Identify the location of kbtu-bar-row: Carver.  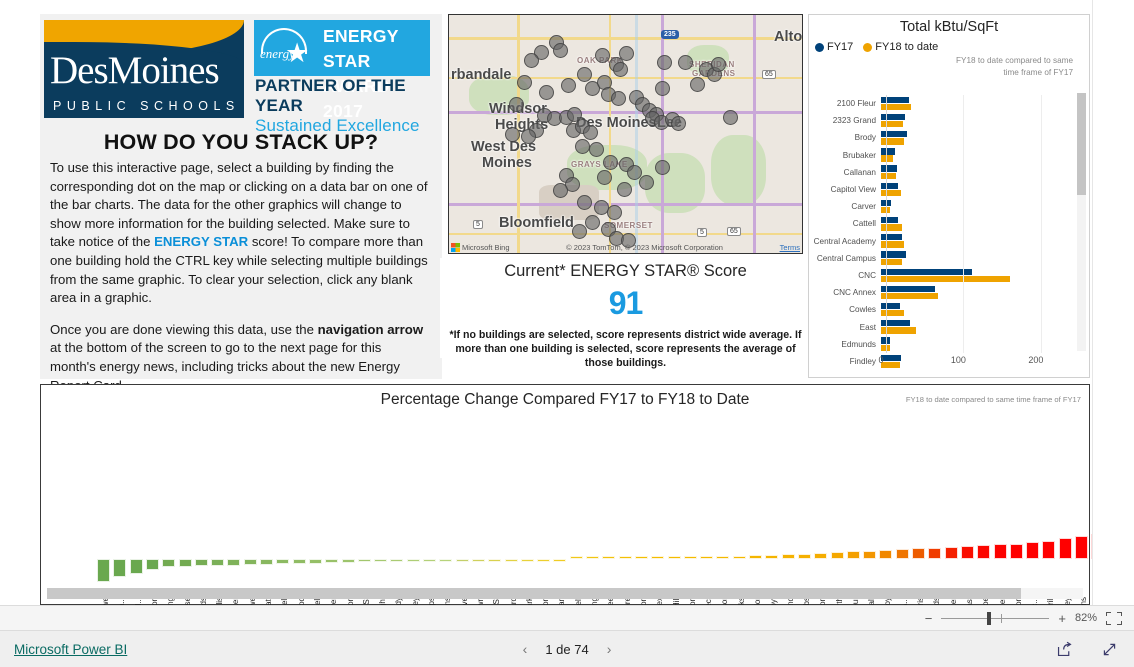
(949, 206).